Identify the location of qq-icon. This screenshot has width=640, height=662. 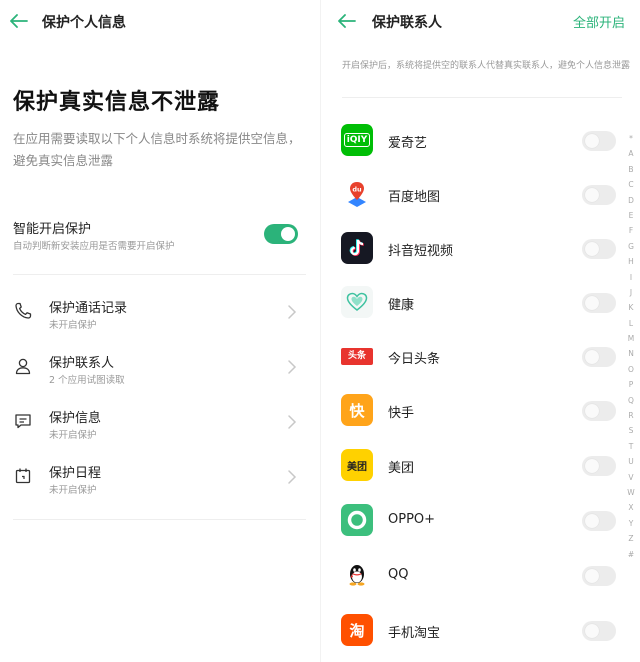
(357, 575).